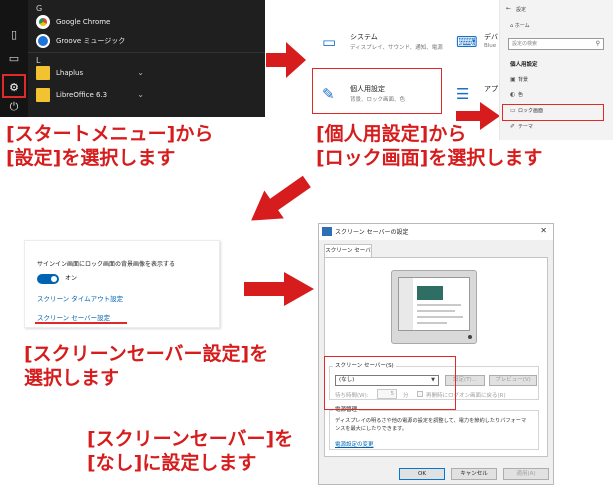 Image resolution: width=613 pixels, height=485 pixels. Describe the element at coordinates (327, 231) in the screenshot. I see `display-icon` at that location.